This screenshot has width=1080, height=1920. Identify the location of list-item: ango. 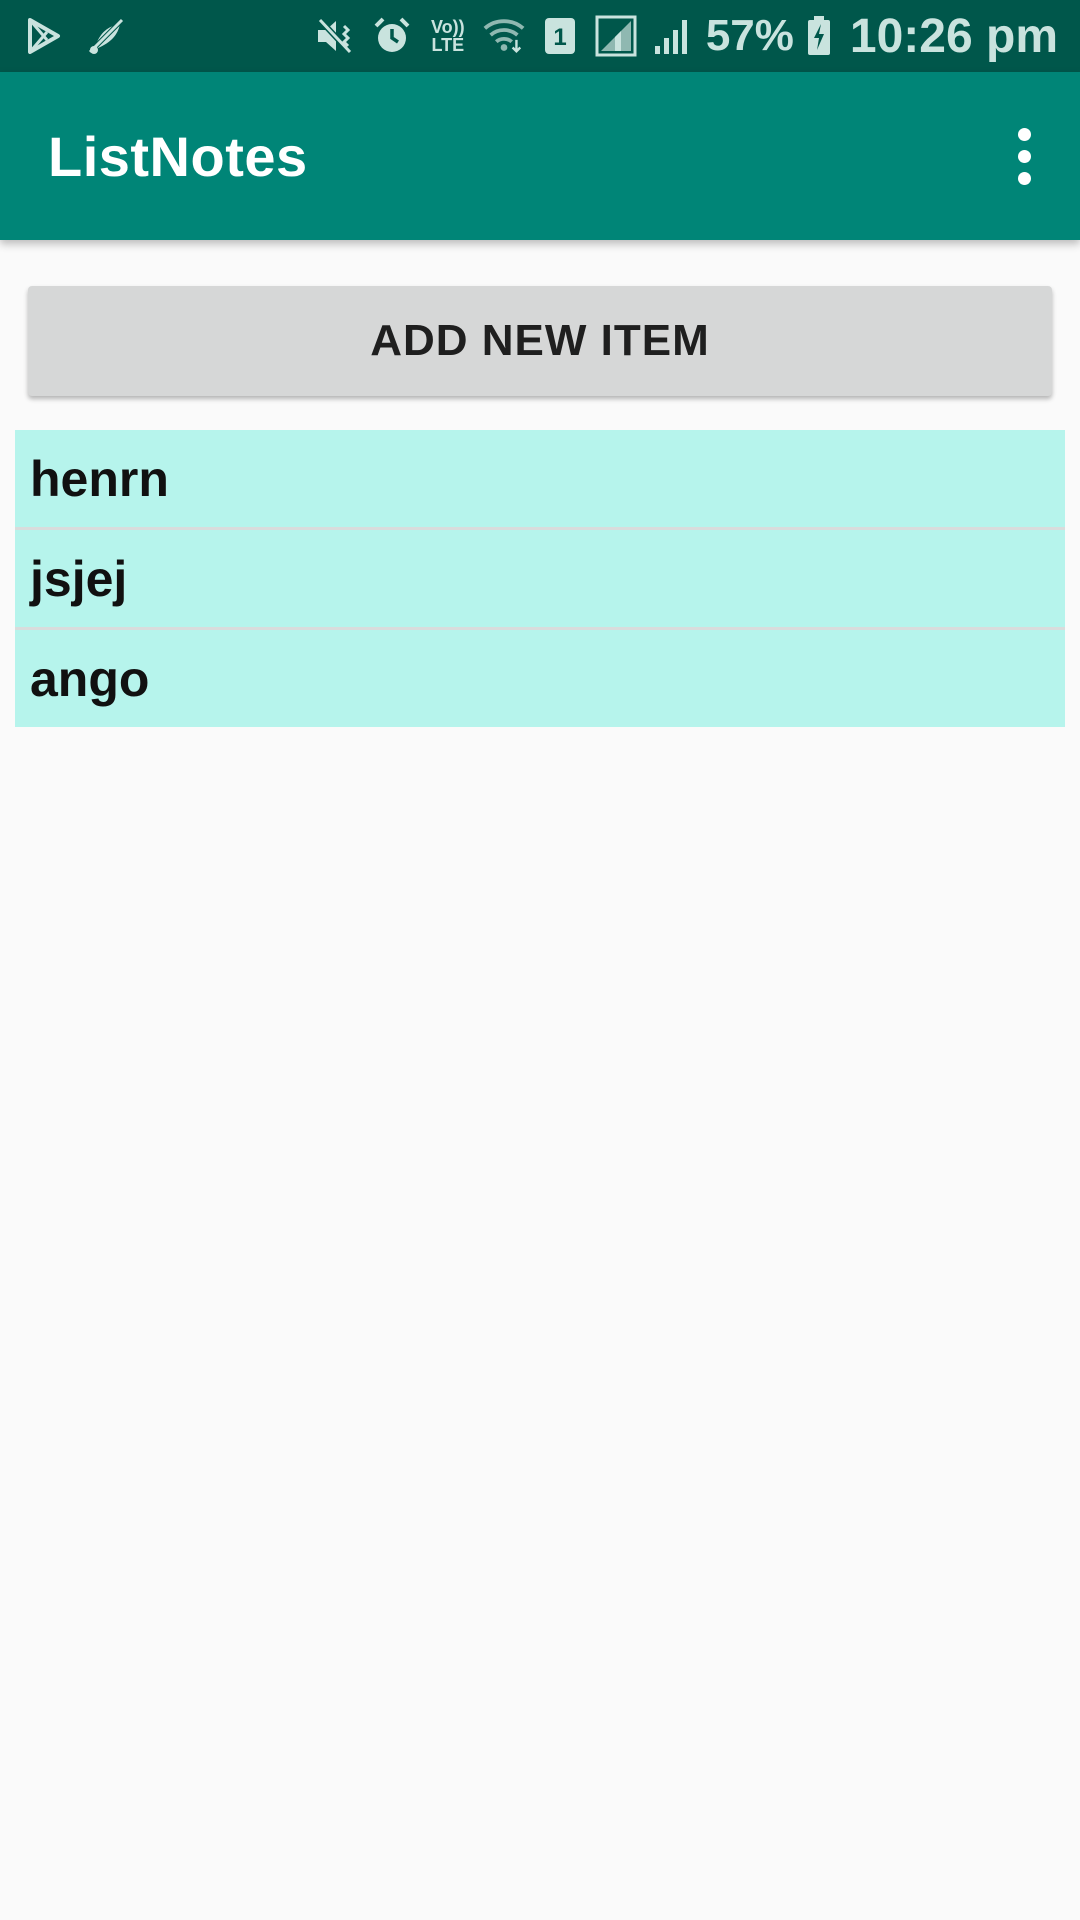
(540, 678).